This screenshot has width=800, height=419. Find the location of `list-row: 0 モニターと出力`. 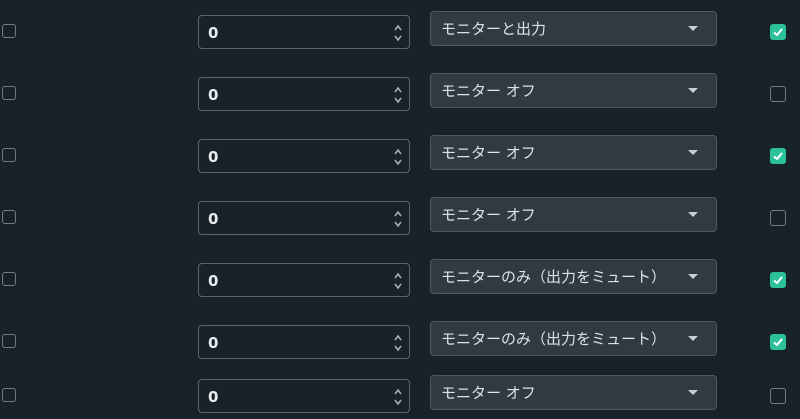

list-row: 0 モニターと出力 is located at coordinates (400, 28).